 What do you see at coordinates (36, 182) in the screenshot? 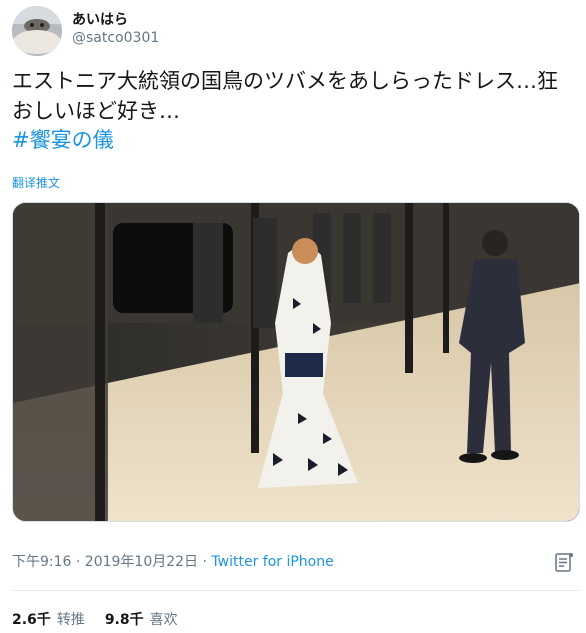
I see `translate-tweet-link: 翻译推文` at bounding box center [36, 182].